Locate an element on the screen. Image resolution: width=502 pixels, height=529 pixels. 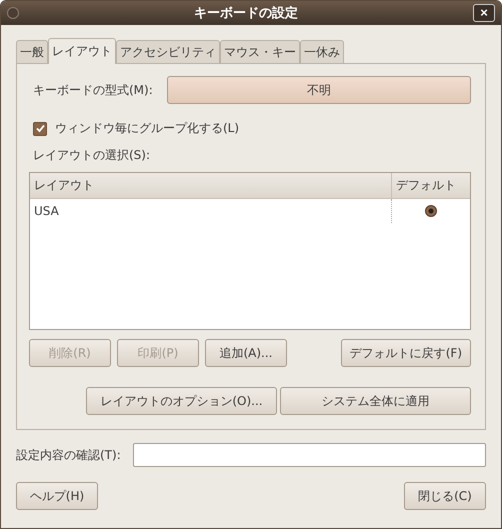
keyboard-model-button: 不明 is located at coordinates (318, 90).